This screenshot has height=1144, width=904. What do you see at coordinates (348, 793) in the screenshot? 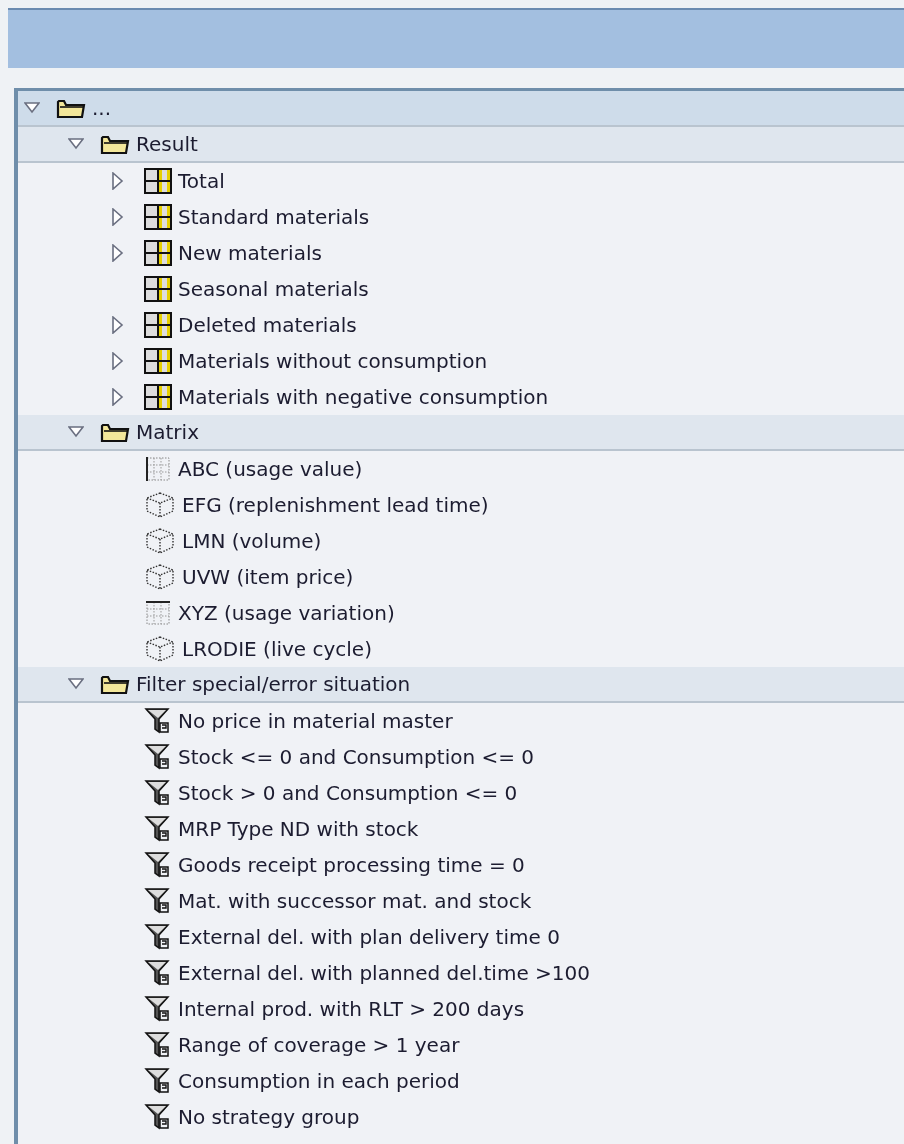
I see `tree-item-label: Stock > 0 and Consumption <= 0` at bounding box center [348, 793].